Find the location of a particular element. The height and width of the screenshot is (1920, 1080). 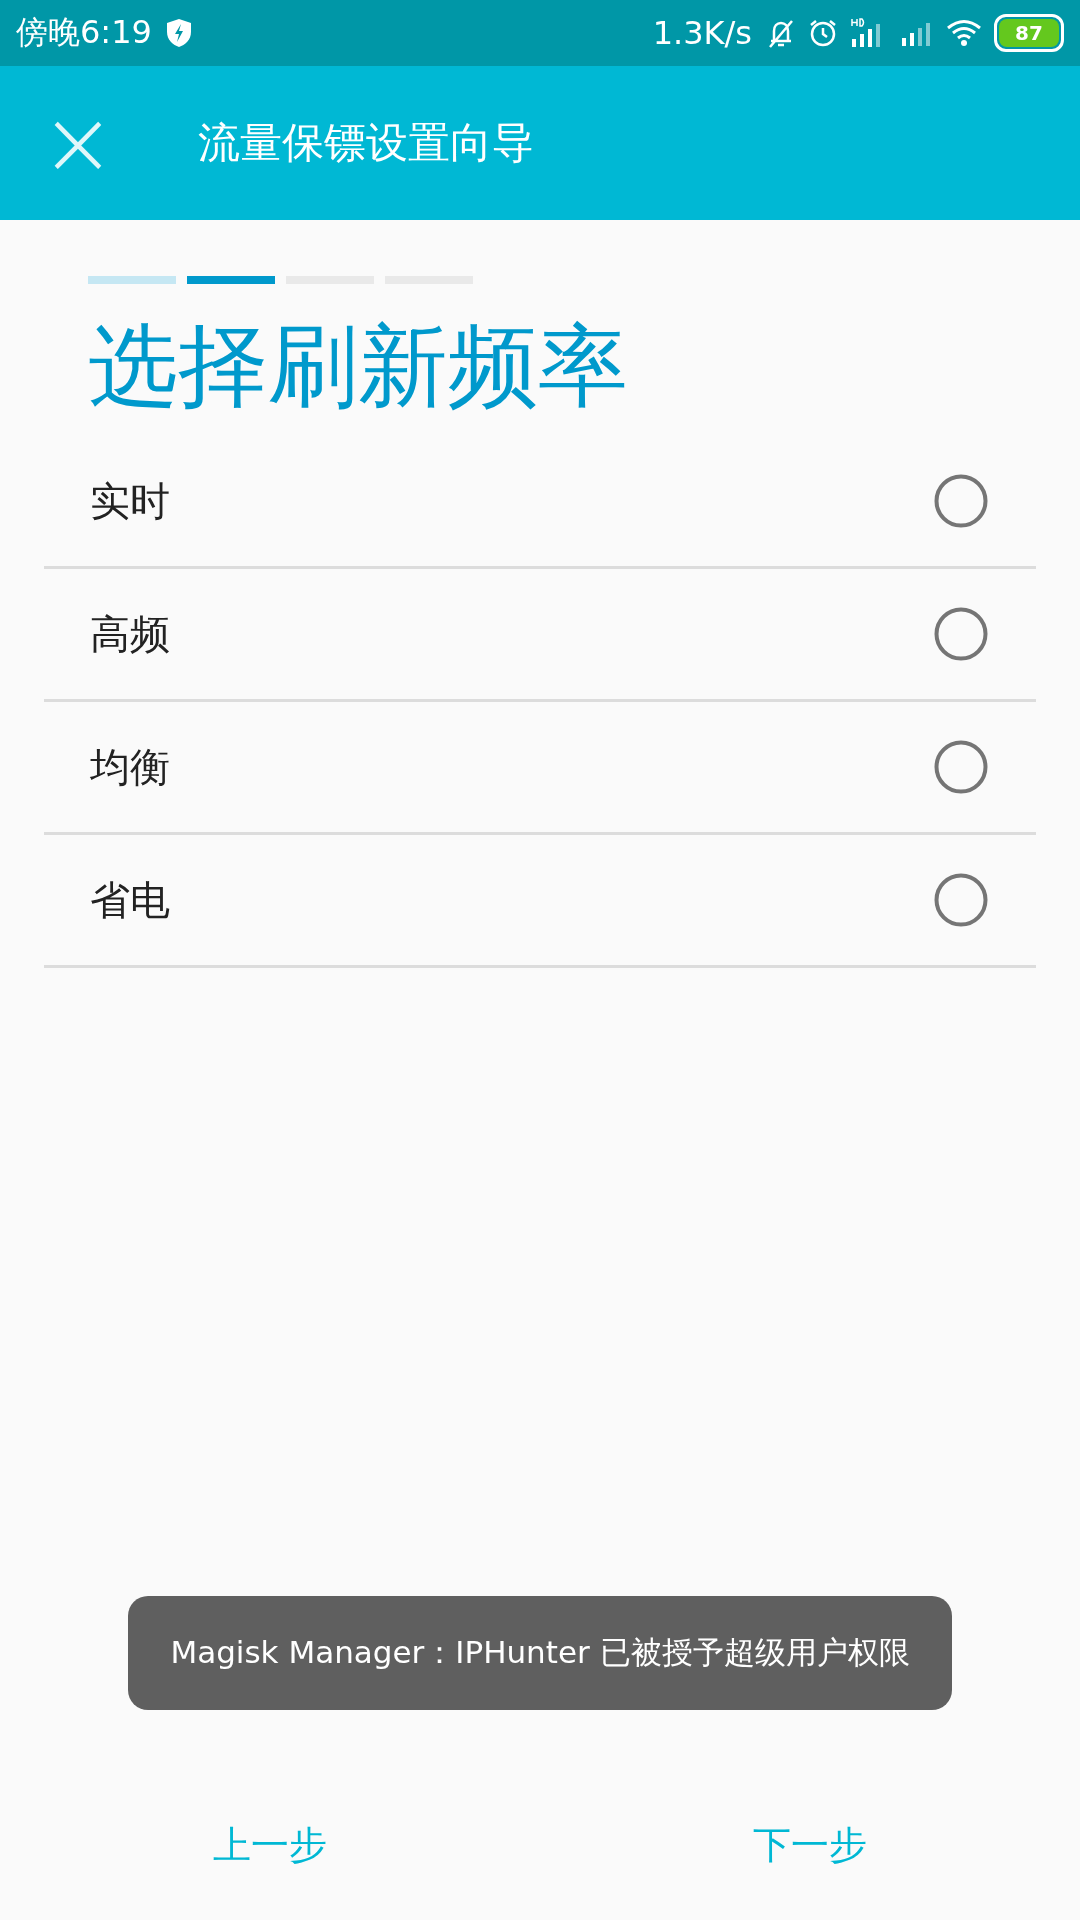

option-label: 均衡 is located at coordinates (130, 767).